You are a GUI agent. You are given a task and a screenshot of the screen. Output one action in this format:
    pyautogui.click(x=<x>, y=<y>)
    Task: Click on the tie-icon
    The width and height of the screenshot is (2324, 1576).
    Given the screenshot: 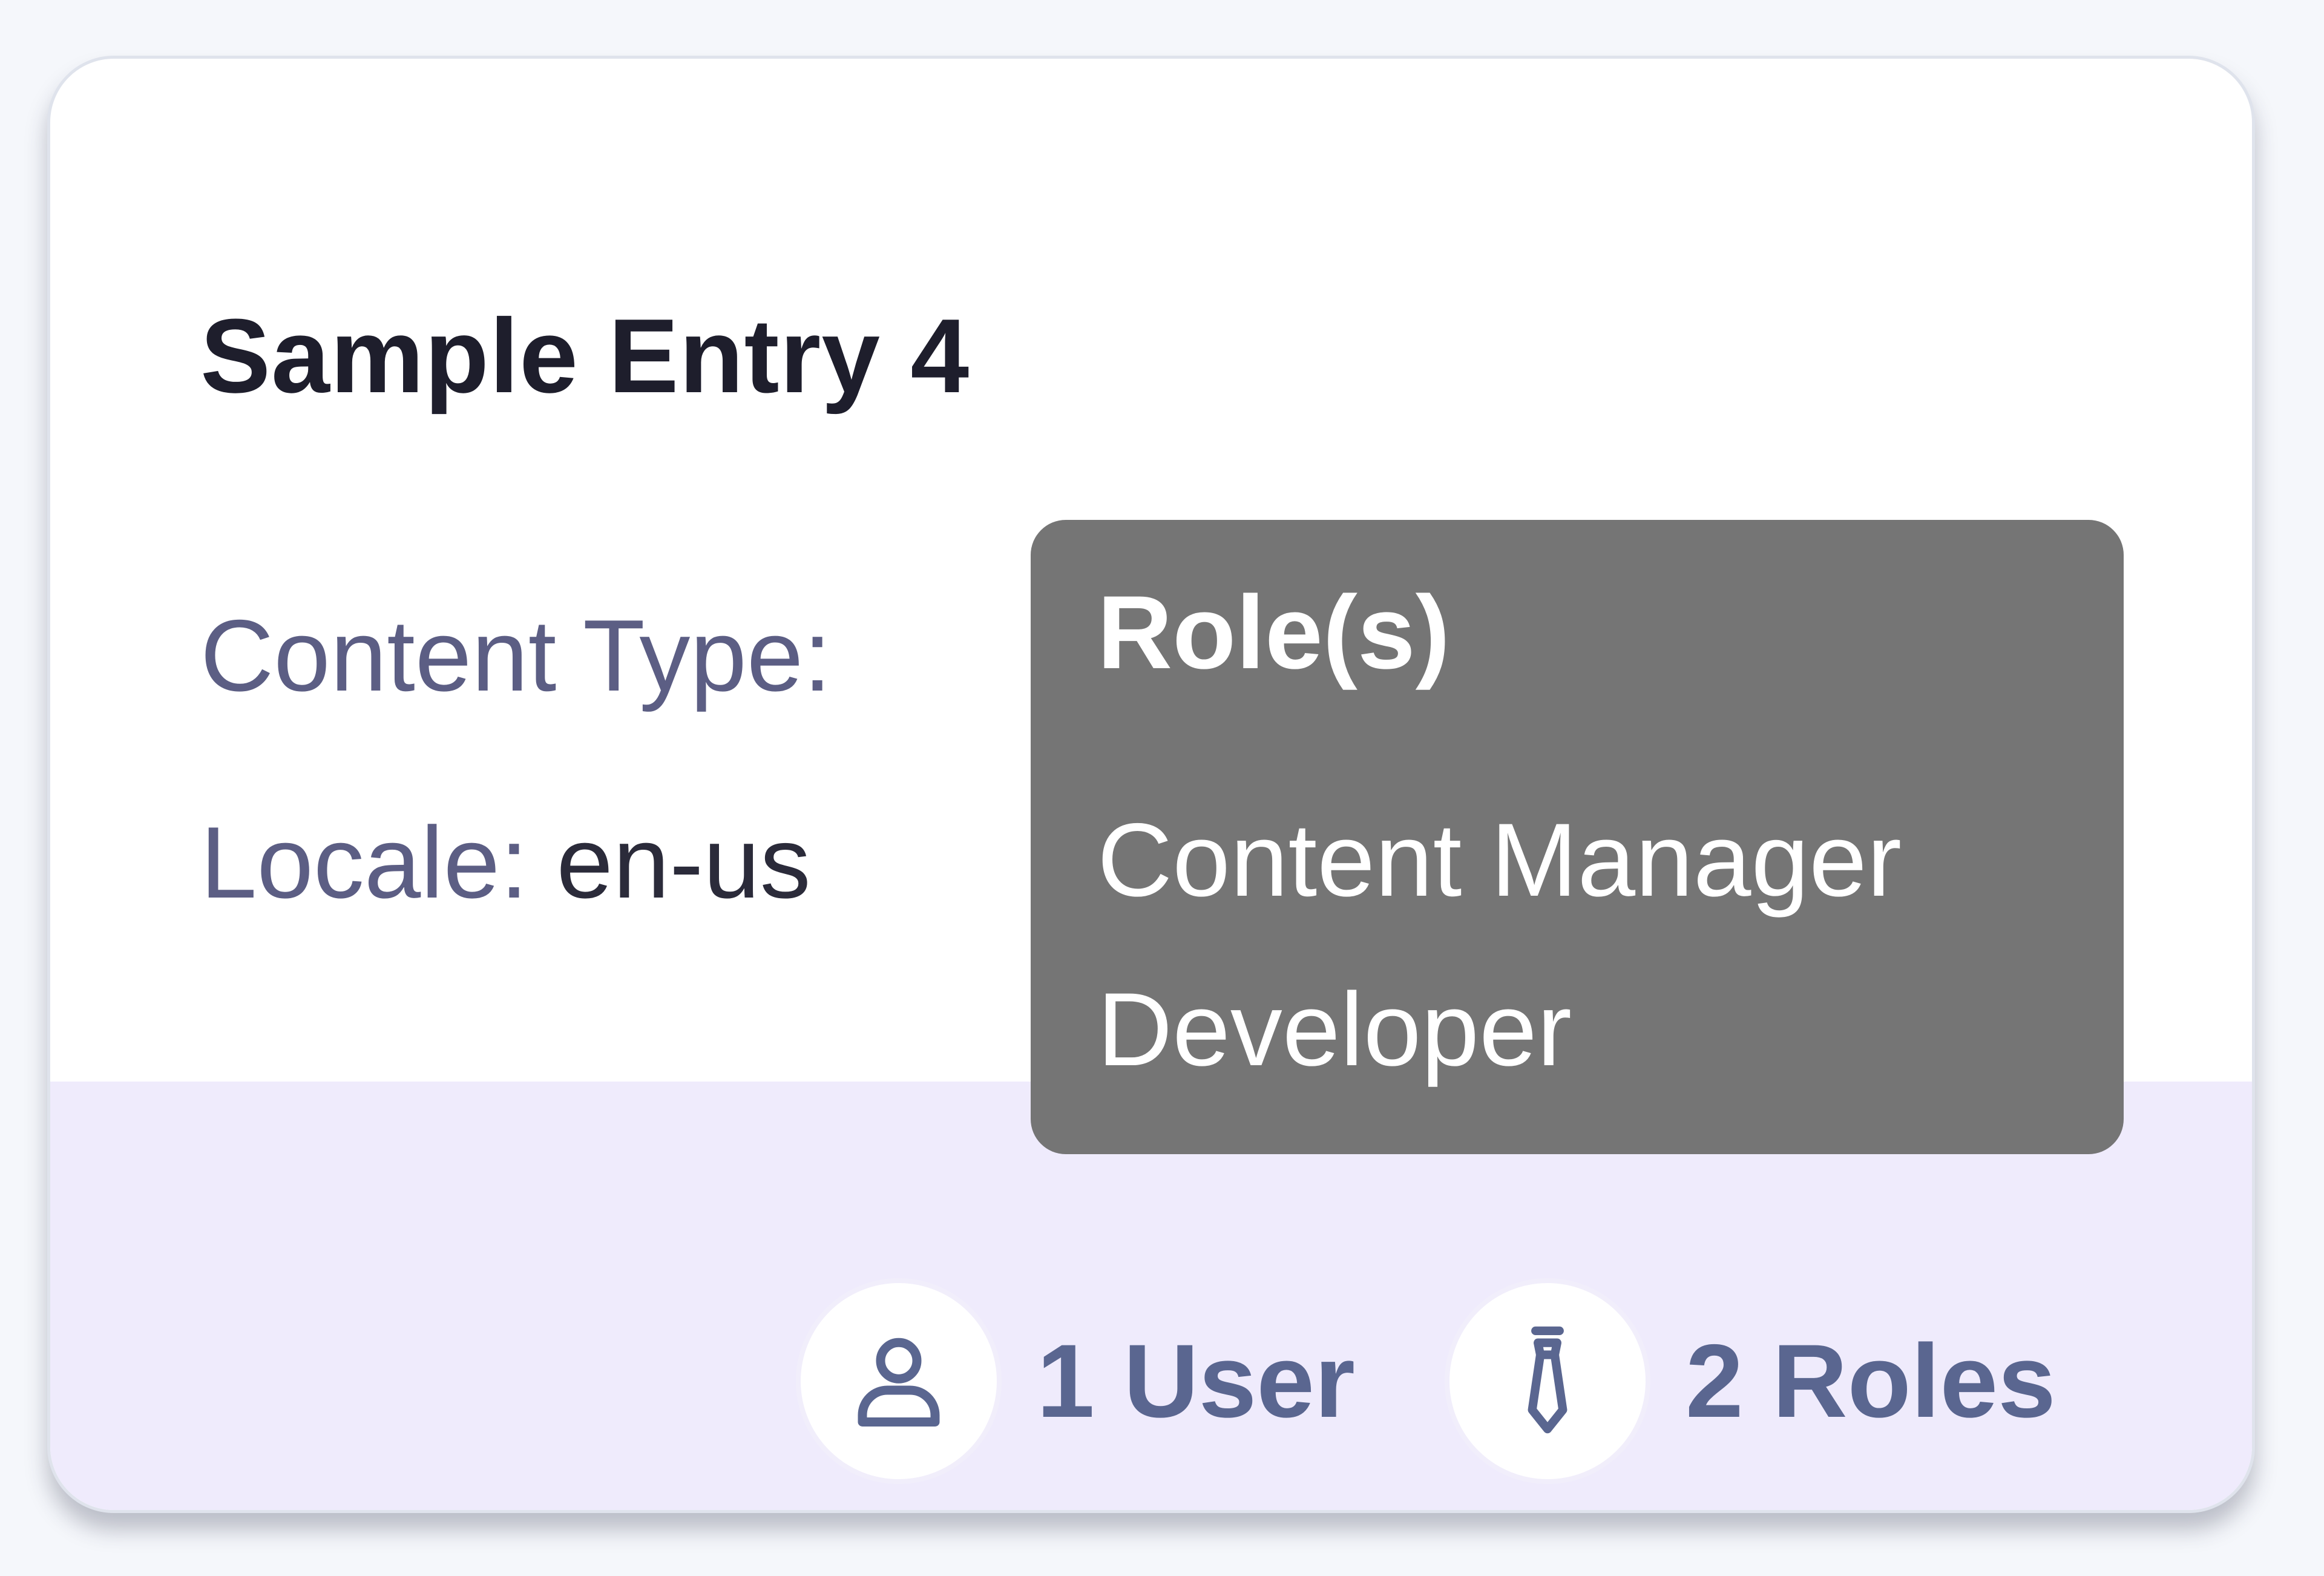 What is the action you would take?
    pyautogui.click(x=1547, y=1381)
    